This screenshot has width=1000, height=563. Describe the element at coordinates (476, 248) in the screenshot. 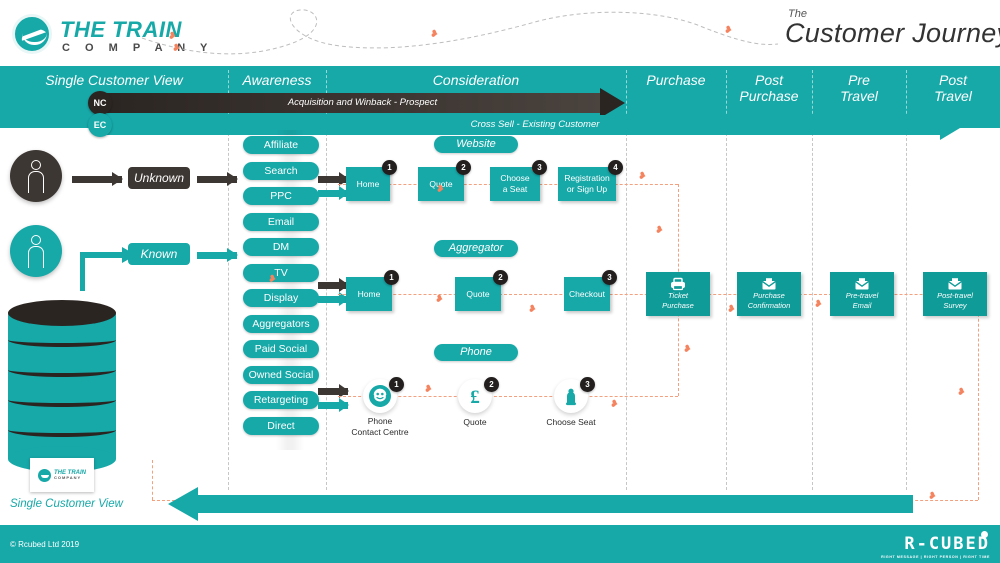

I see `journey-label-aggregator: Aggregator` at that location.